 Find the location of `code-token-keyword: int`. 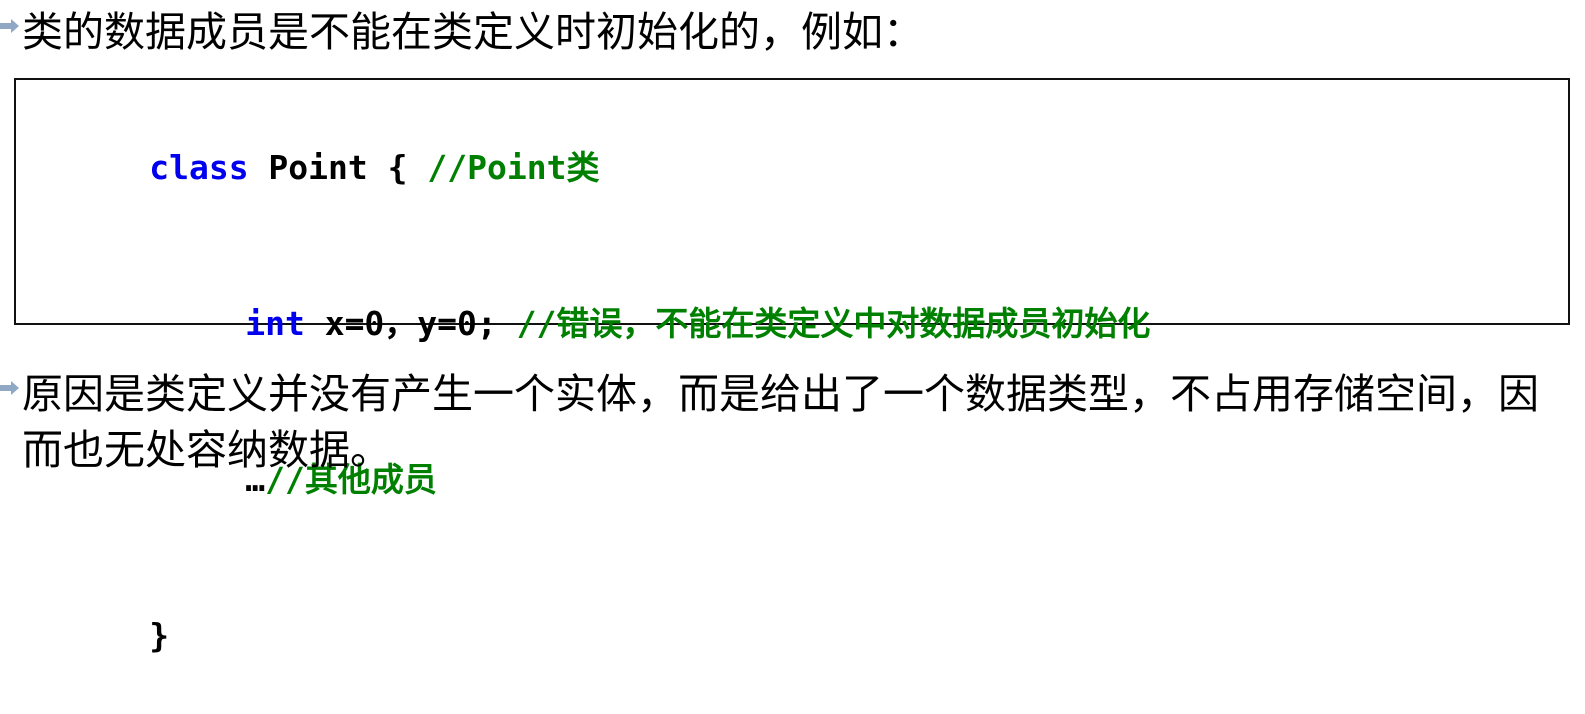

code-token-keyword: int is located at coordinates (275, 323).